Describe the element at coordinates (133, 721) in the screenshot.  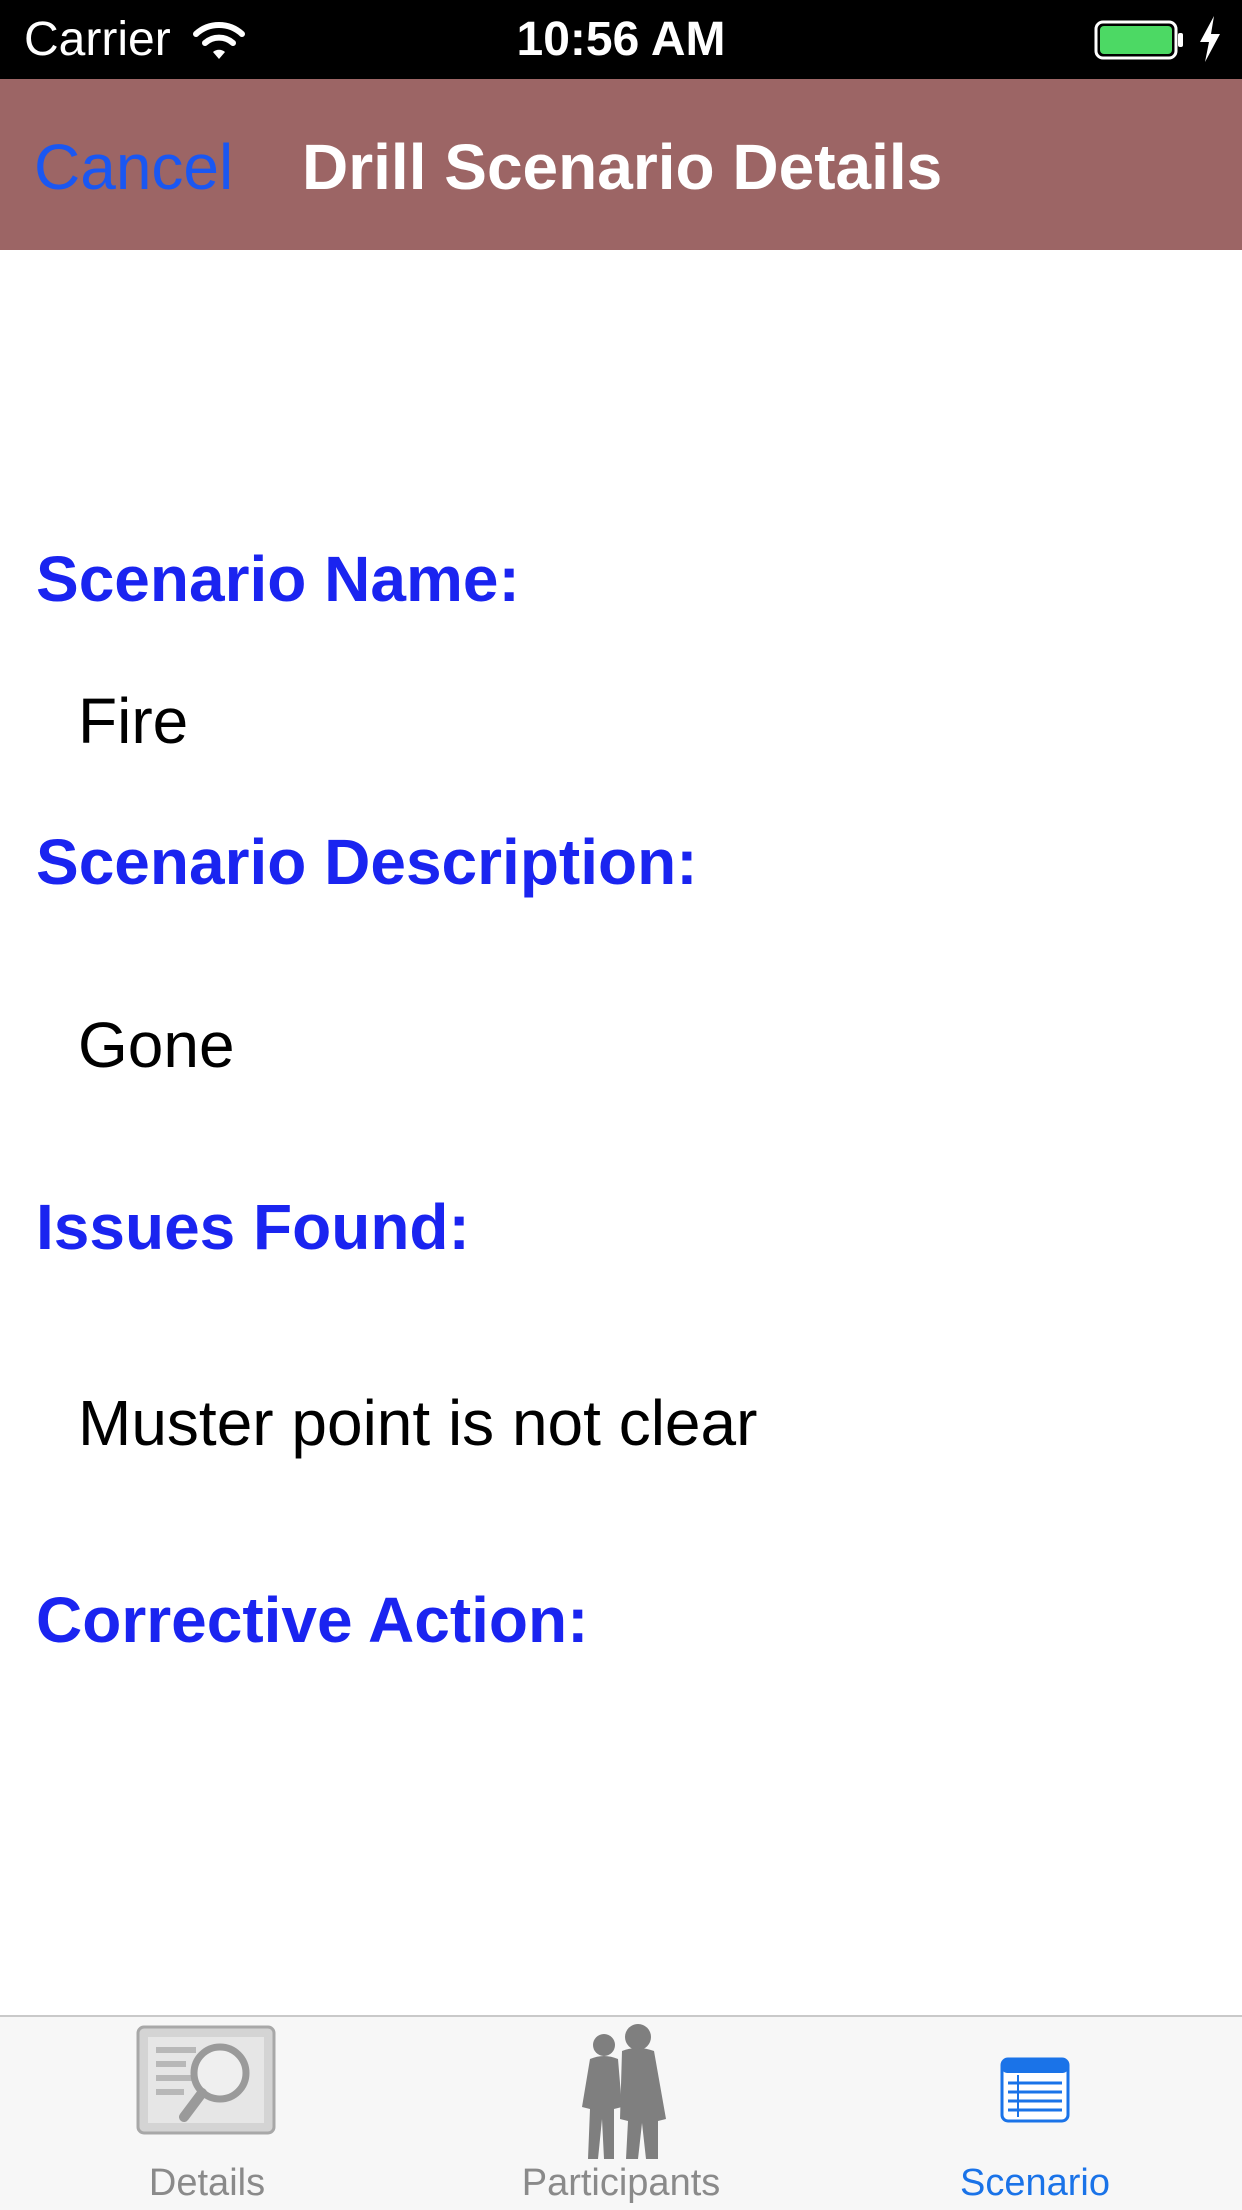
I see `scenario-name-value: Fire` at that location.